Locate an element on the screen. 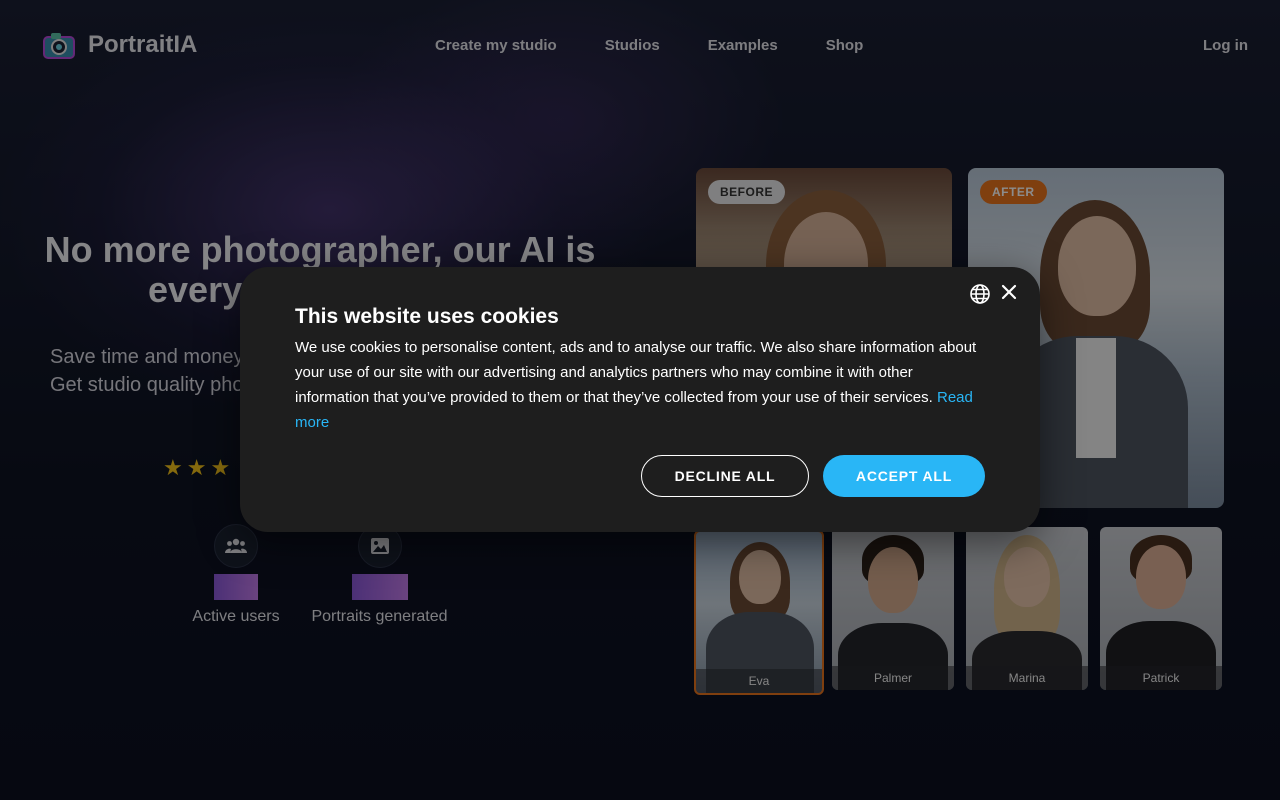  accept-all-button: ACCEPT ALL is located at coordinates (904, 476).